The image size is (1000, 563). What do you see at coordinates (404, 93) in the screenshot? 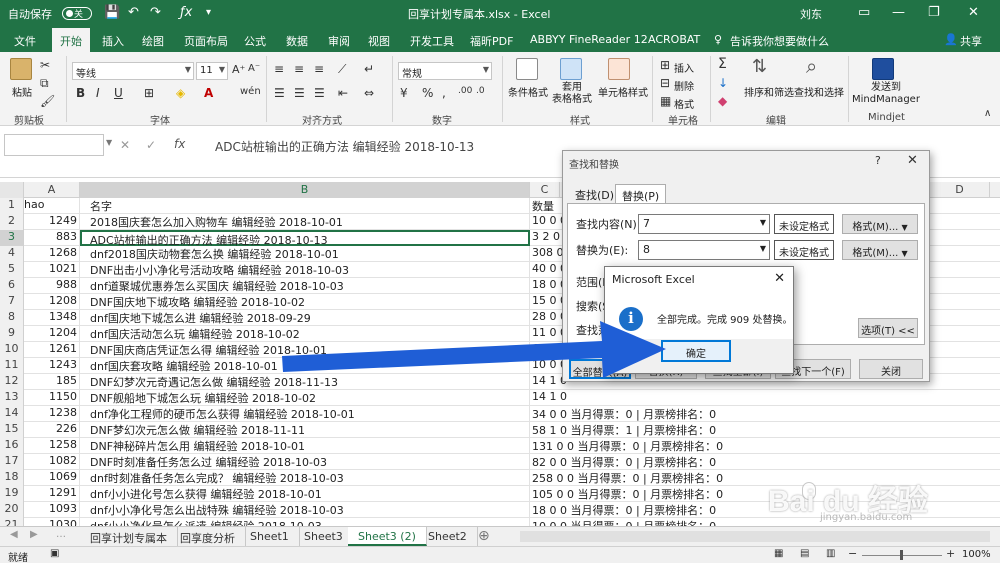
I see `currency-icon: ¥` at bounding box center [404, 93].